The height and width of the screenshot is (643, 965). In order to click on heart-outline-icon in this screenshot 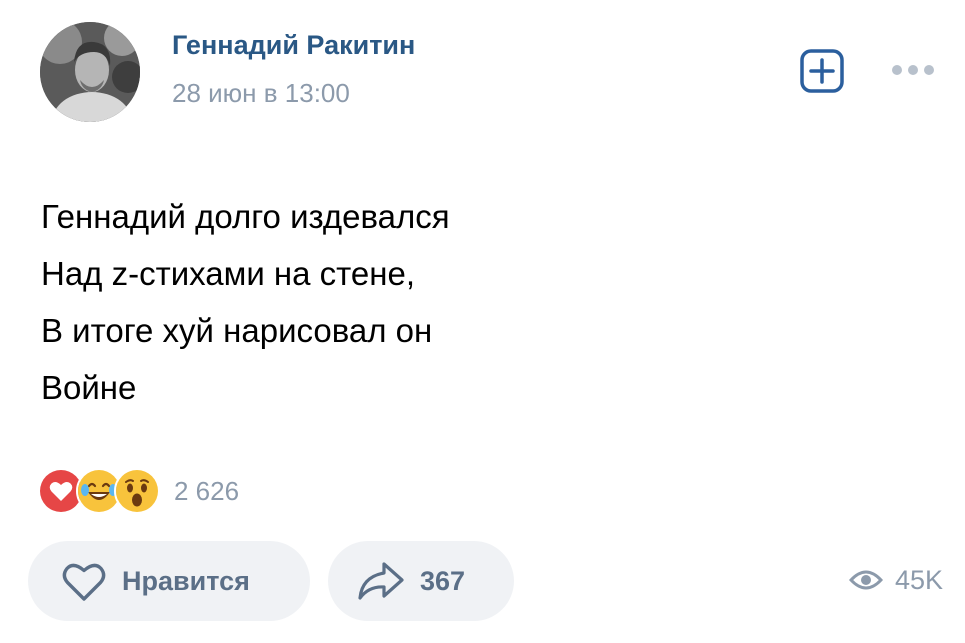, I will do `click(84, 582)`.